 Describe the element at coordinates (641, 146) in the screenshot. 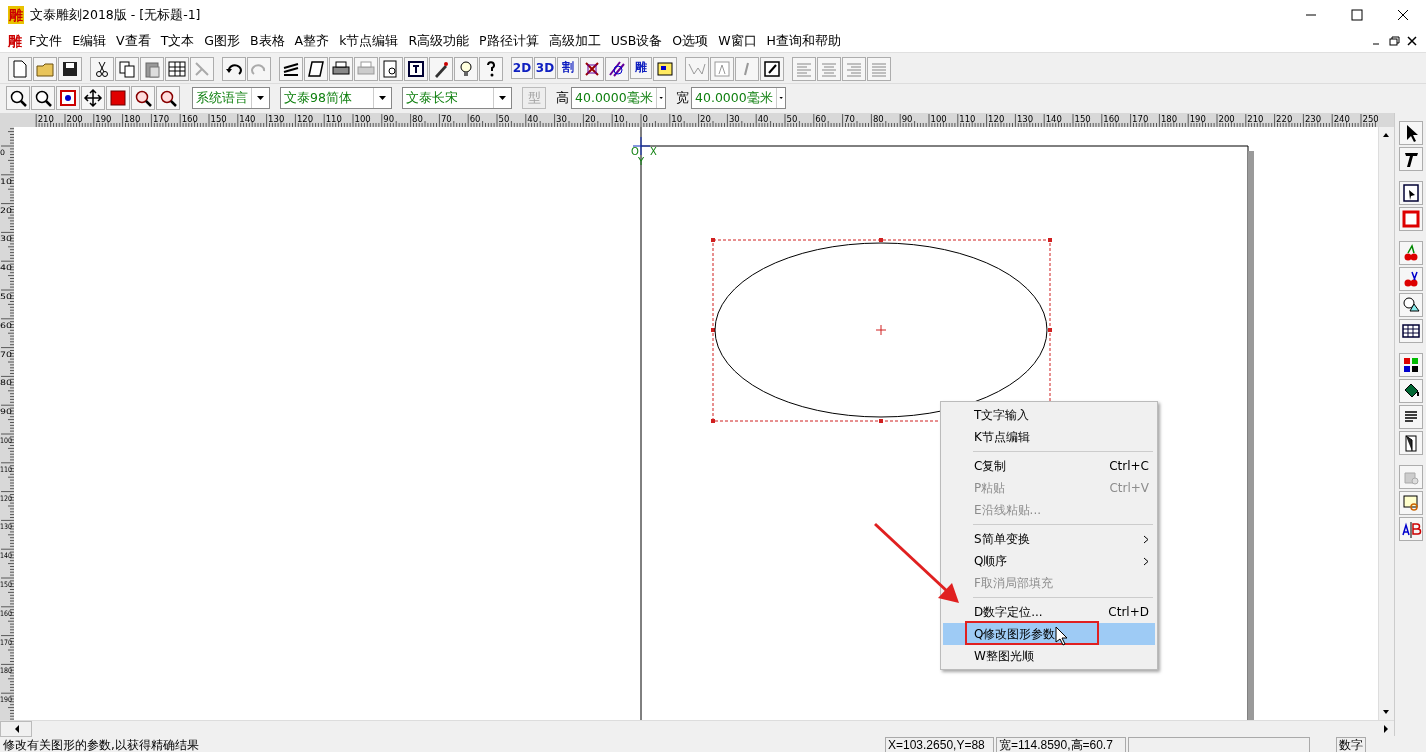

I see `origin-crosshair` at that location.